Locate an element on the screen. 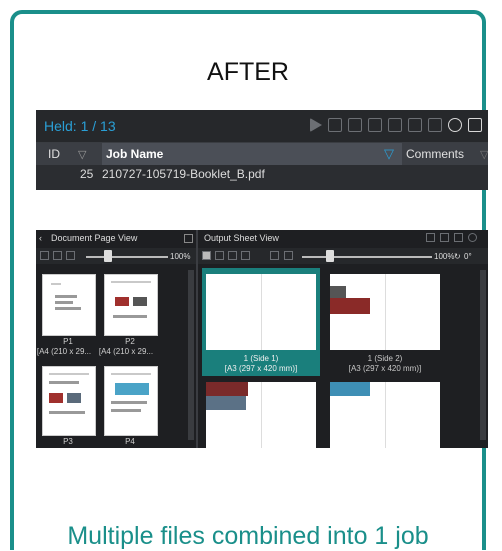 The image size is (502, 551). page-label: P3 is located at coordinates (68, 441).